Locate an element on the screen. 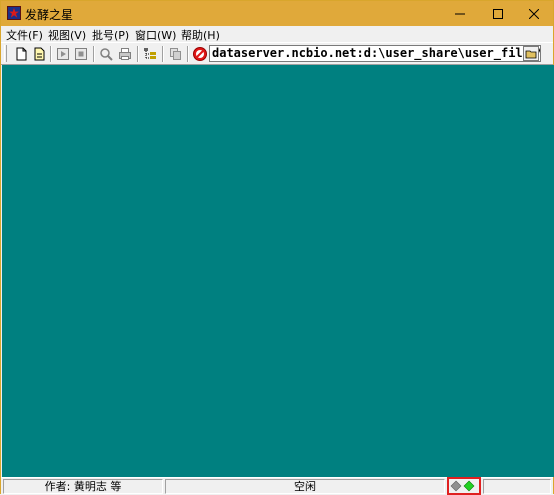 Image resolution: width=554 pixels, height=495 pixels. app-logo-icon is located at coordinates (14, 13).